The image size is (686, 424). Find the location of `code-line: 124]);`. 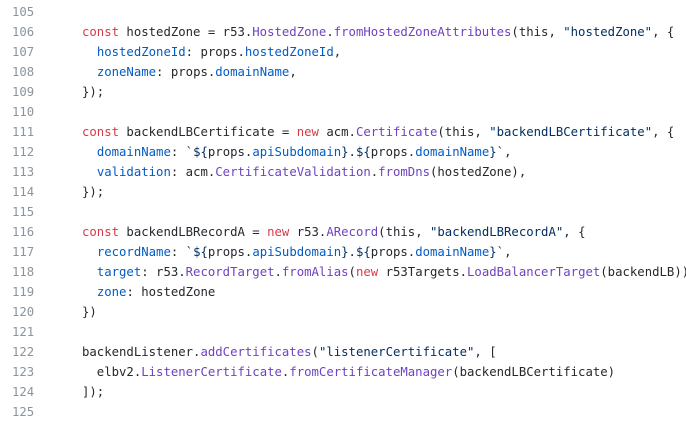

code-line: 124]); is located at coordinates (343, 392).